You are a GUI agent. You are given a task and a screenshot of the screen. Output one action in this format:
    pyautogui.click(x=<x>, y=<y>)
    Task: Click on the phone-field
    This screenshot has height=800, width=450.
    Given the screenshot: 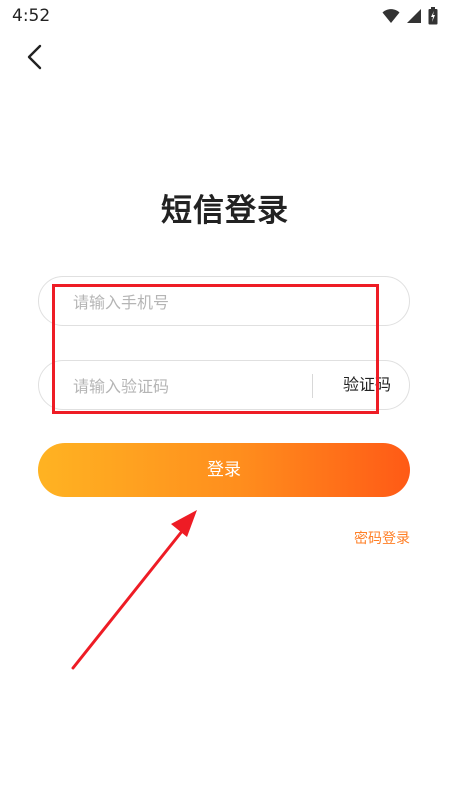 What is the action you would take?
    pyautogui.click(x=224, y=301)
    